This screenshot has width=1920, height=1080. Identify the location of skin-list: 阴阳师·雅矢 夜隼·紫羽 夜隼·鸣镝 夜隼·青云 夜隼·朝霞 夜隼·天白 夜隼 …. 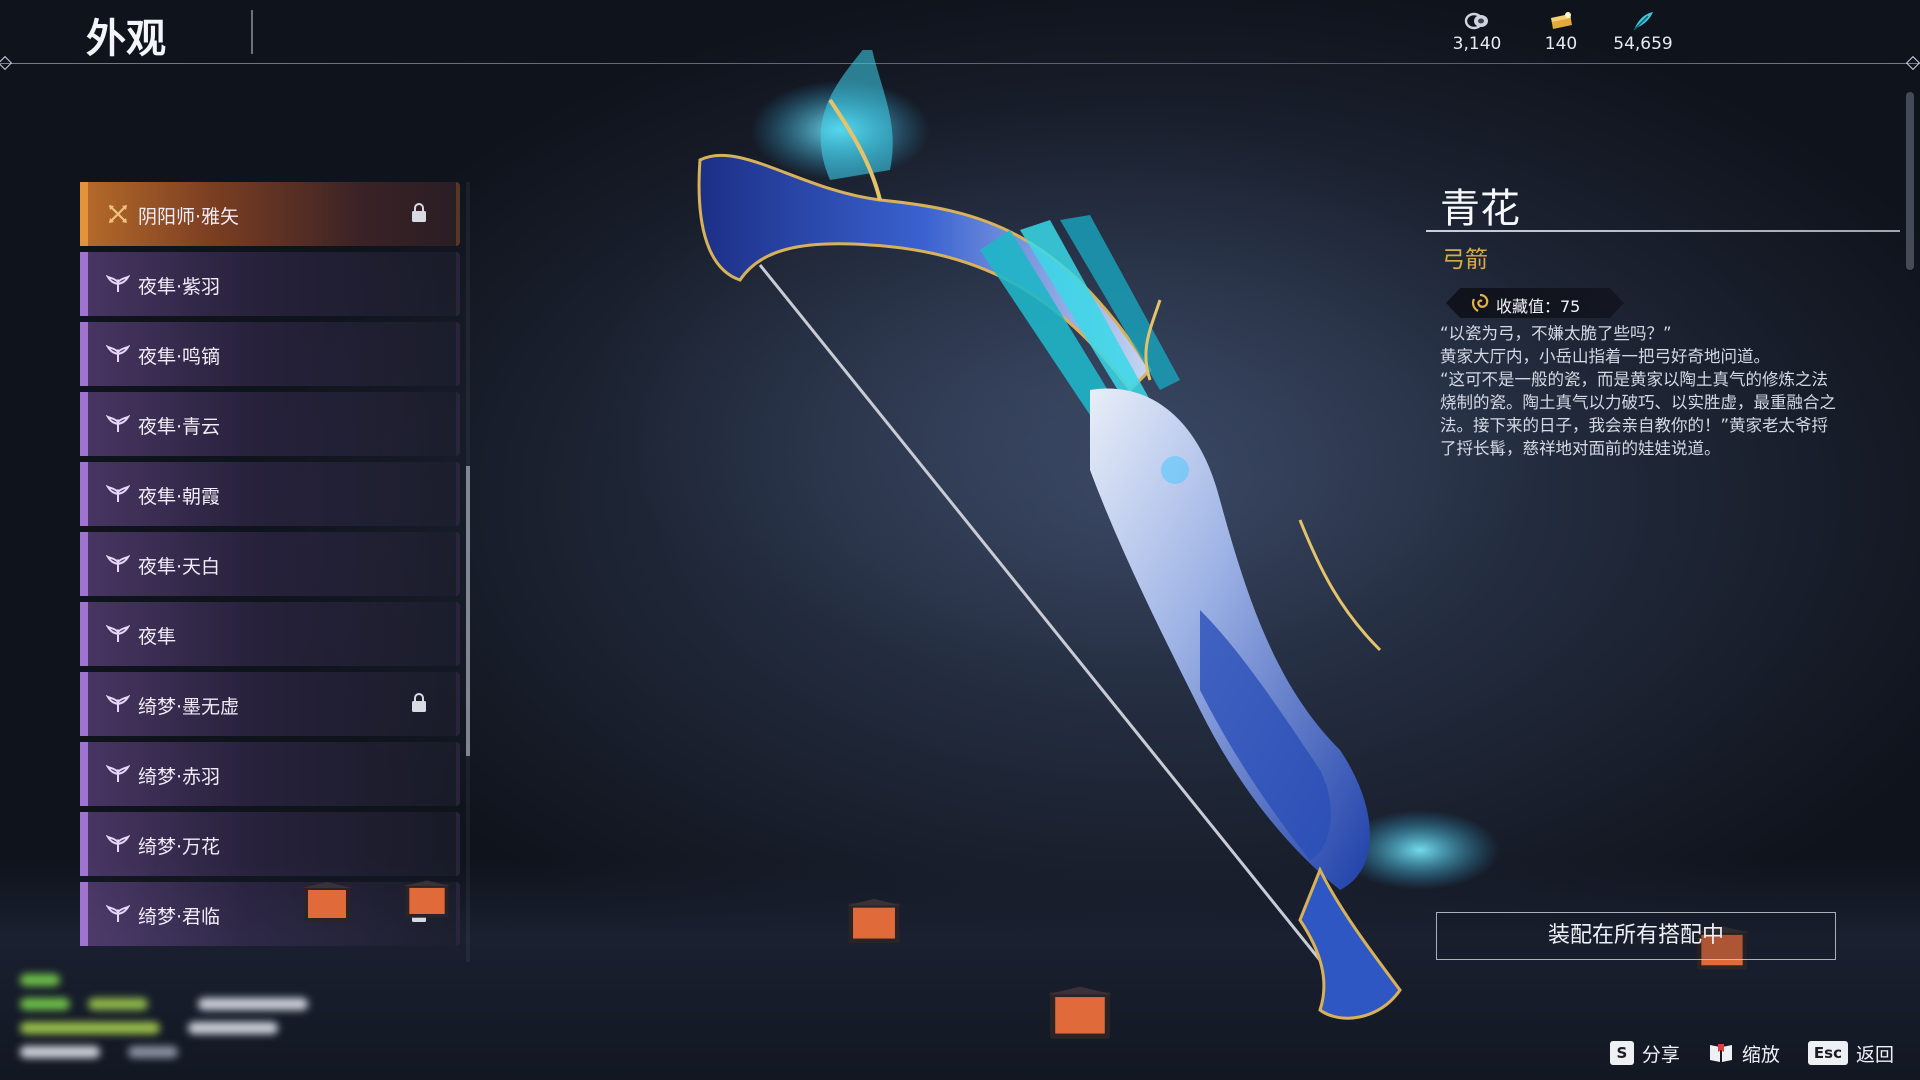
(270, 572).